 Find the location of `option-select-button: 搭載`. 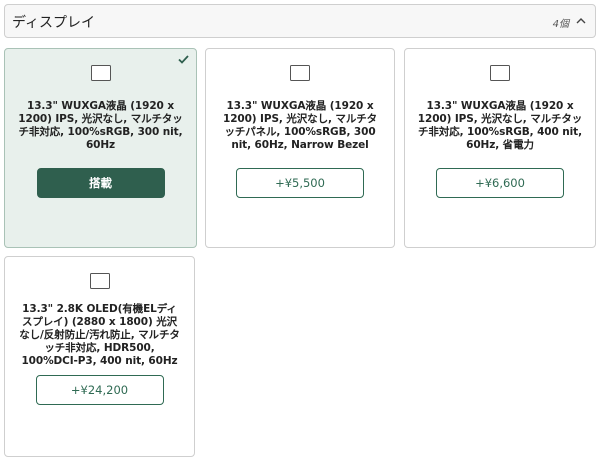

option-select-button: 搭載 is located at coordinates (100, 183).